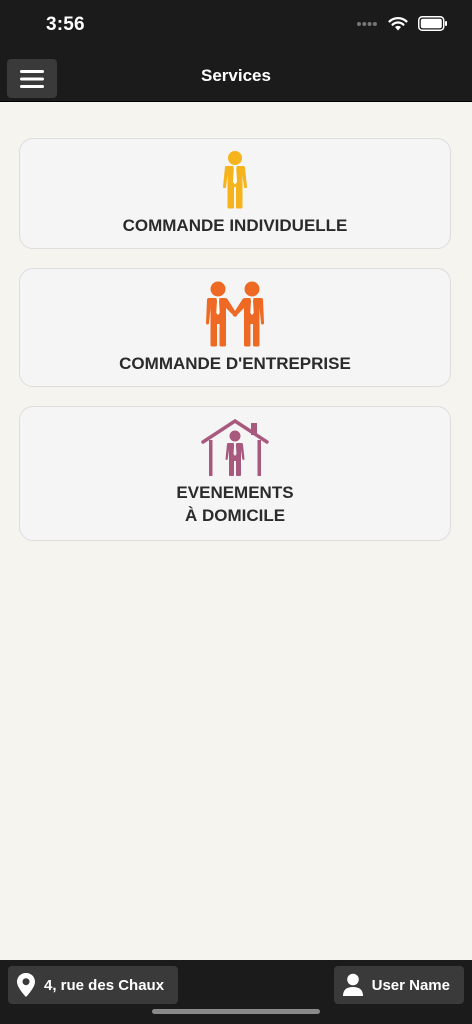 The image size is (472, 1024). I want to click on location-pin-icon, so click(26, 985).